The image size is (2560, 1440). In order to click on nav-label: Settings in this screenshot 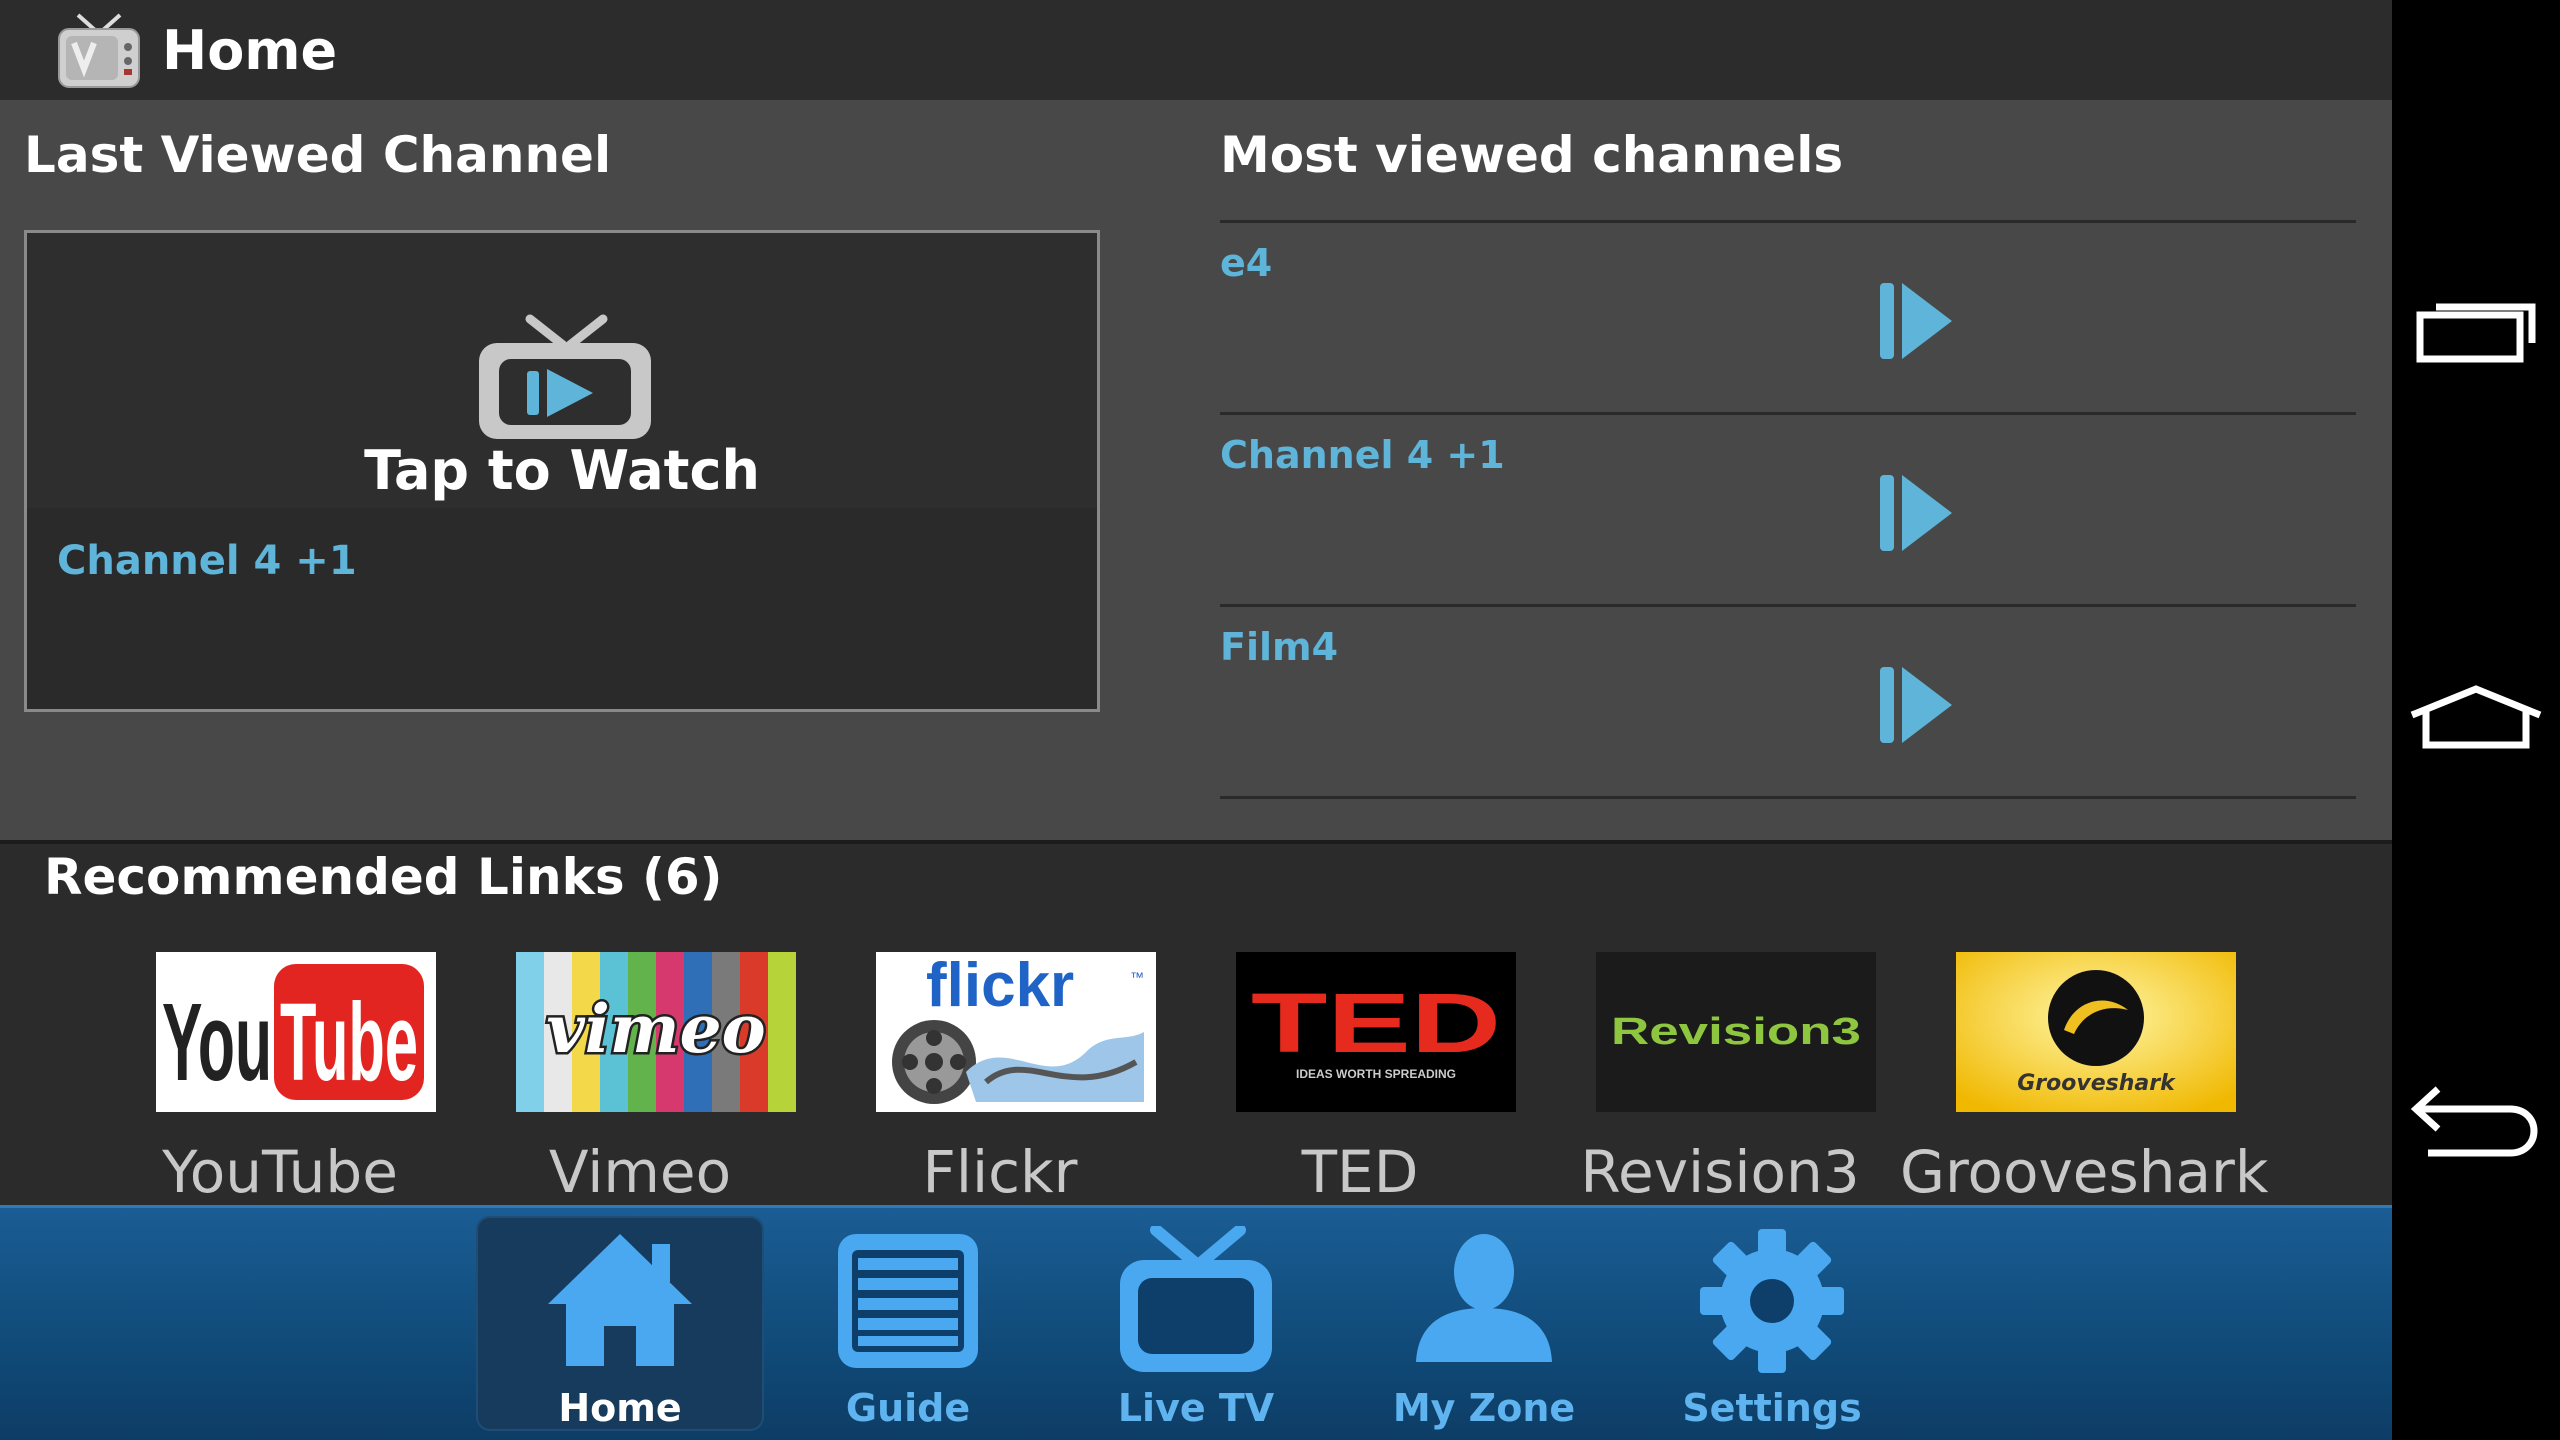, I will do `click(1772, 1408)`.